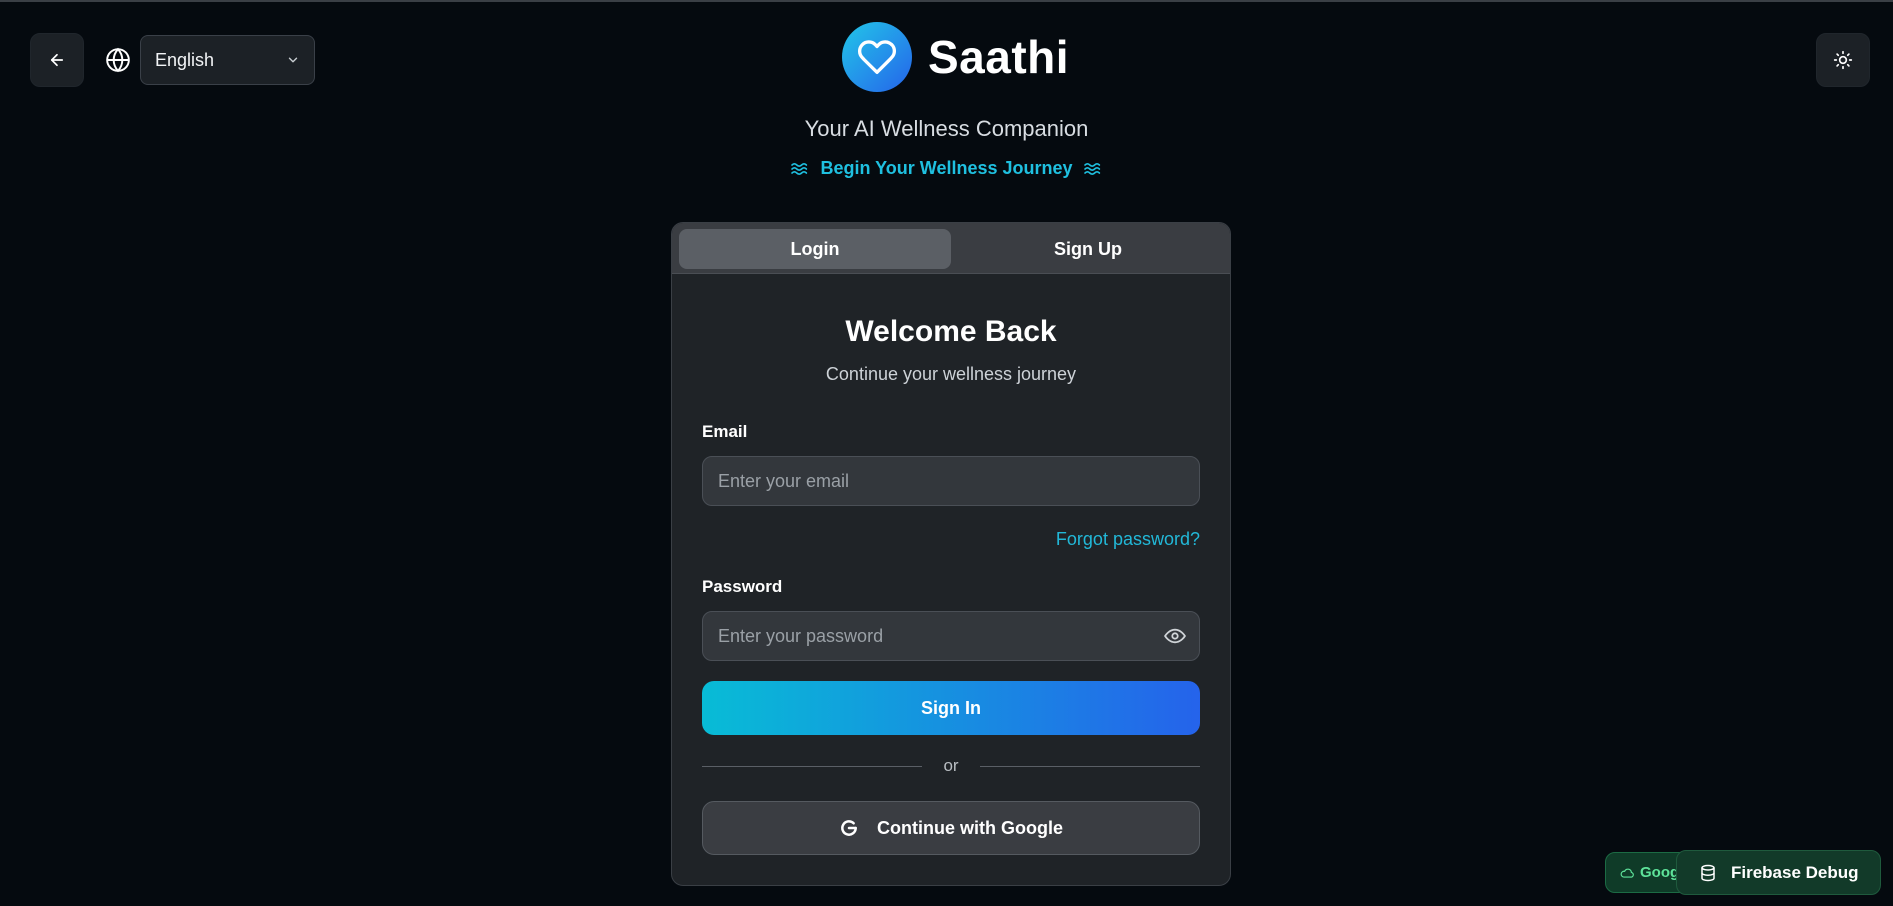 The image size is (1893, 906). What do you see at coordinates (227, 60) in the screenshot?
I see `language-select: English` at bounding box center [227, 60].